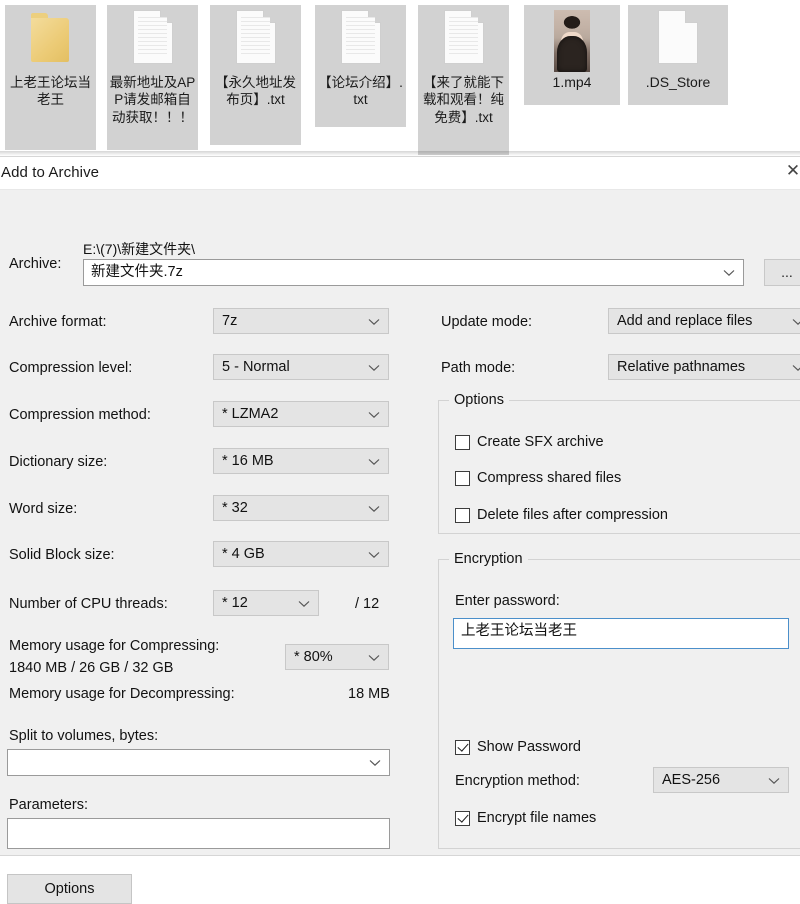 This screenshot has width=800, height=904. Describe the element at coordinates (529, 747) in the screenshot. I see `checkbox-label: Show Password` at that location.